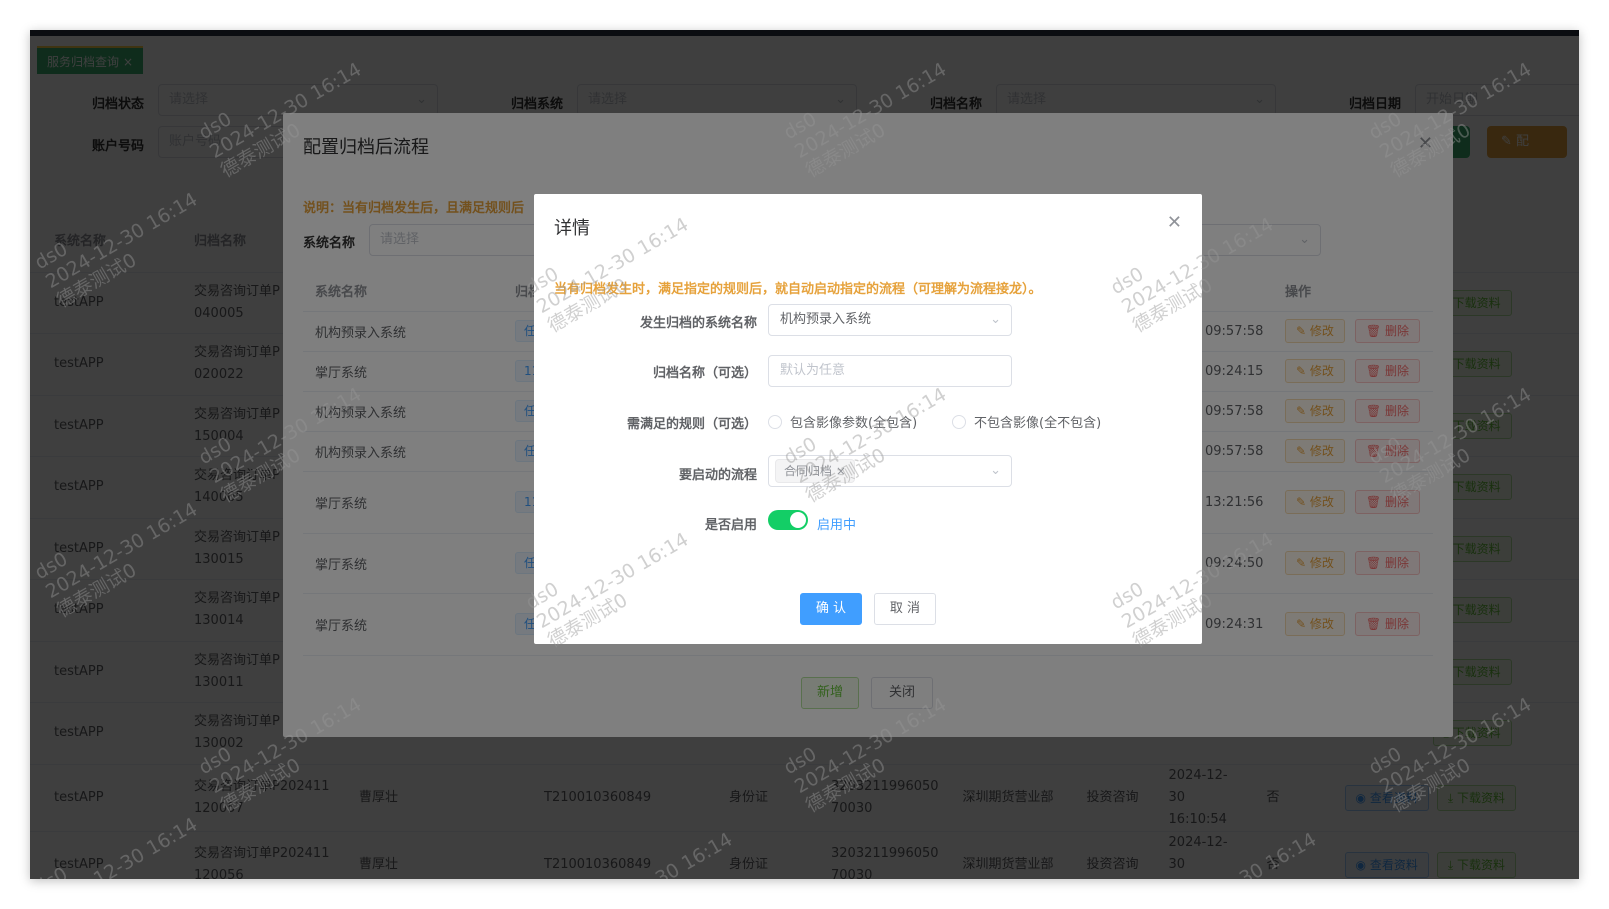 This screenshot has height=909, width=1609. What do you see at coordinates (890, 471) in the screenshot?
I see `flow-select: 合同归档 × ⌄` at bounding box center [890, 471].